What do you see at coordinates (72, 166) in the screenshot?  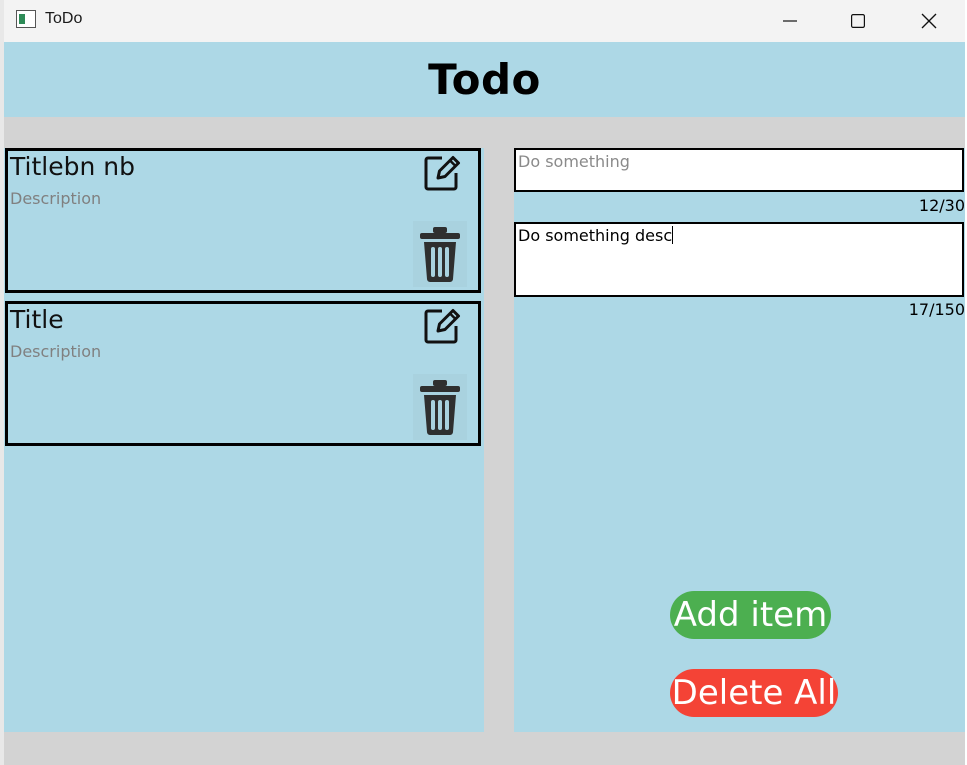 I see `todo-title: Titlebn nb` at bounding box center [72, 166].